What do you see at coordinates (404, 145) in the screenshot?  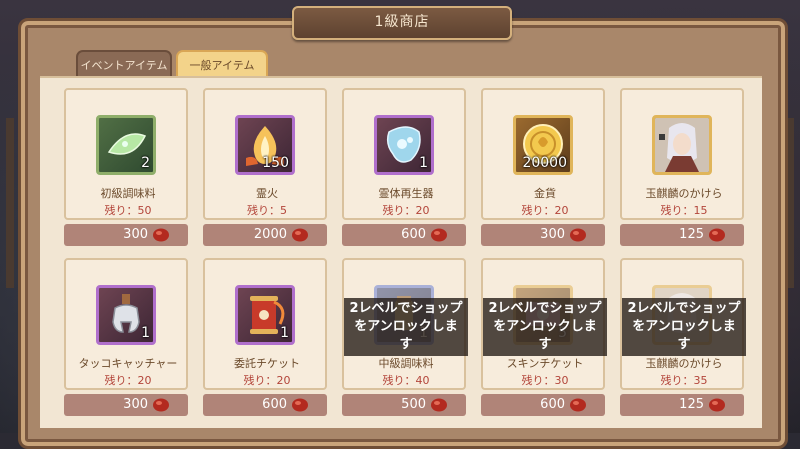 I see `blue-spirit-icon: 1` at bounding box center [404, 145].